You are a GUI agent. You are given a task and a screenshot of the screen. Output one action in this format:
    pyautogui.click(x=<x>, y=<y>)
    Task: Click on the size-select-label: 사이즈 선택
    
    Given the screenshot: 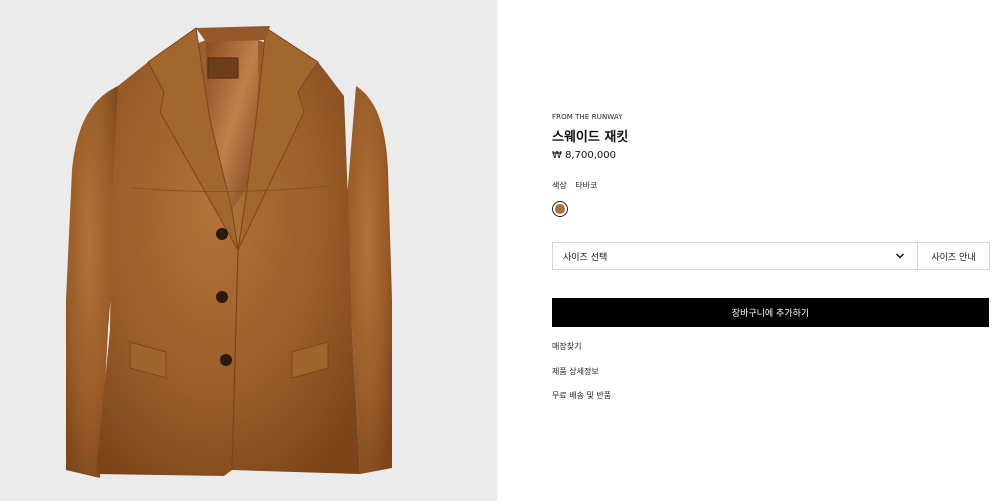 What is the action you would take?
    pyautogui.click(x=585, y=257)
    